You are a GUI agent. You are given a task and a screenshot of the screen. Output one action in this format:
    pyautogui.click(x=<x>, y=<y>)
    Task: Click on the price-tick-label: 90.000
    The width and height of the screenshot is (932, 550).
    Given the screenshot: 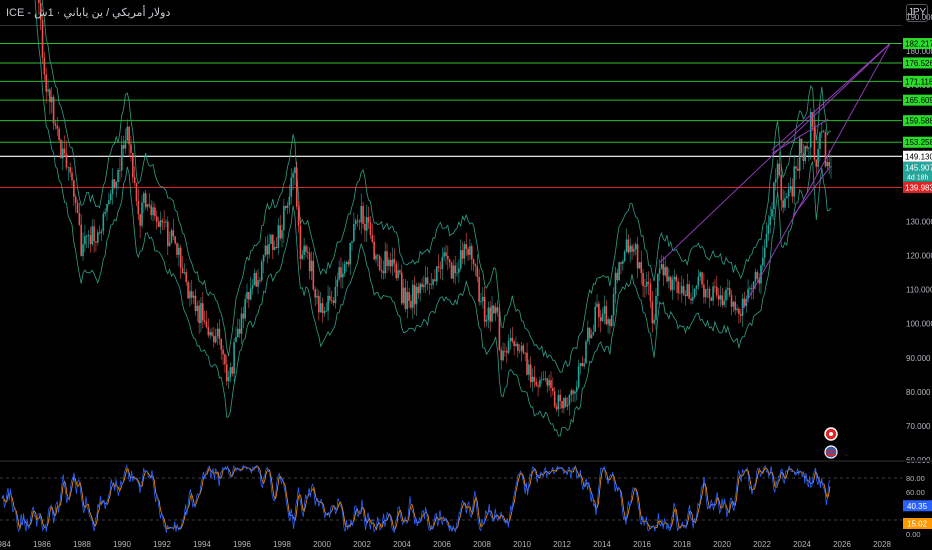 What is the action you would take?
    pyautogui.click(x=918, y=358)
    